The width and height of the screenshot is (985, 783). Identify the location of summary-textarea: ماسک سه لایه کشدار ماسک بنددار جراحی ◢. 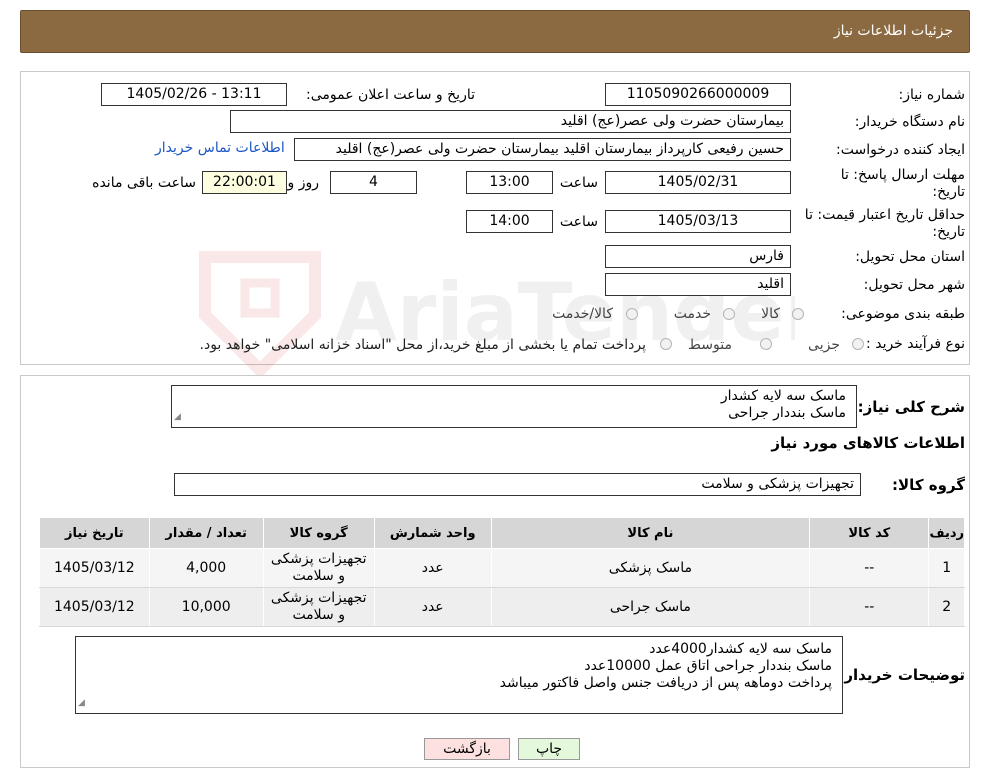
(514, 406).